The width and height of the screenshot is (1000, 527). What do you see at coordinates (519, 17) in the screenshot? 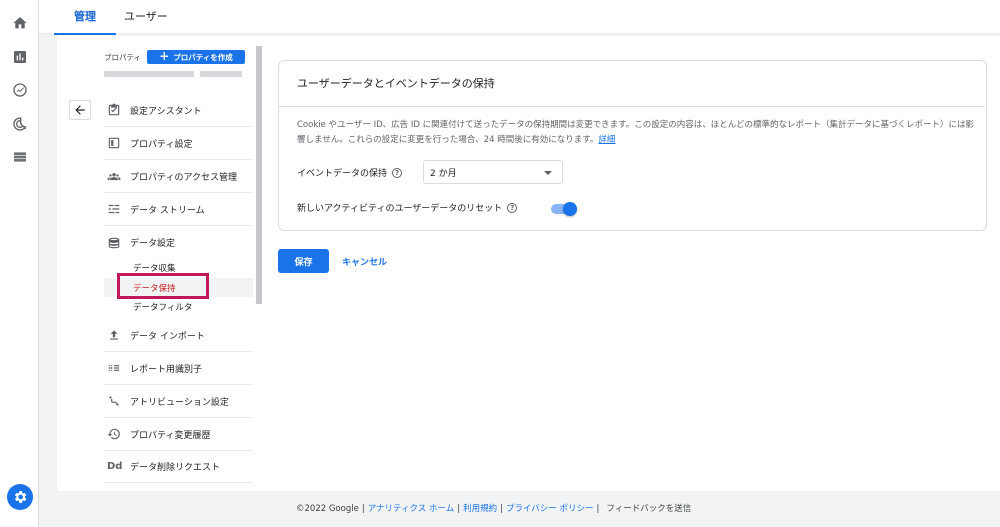
I see `top-tab-bar: 管理 ユーザー` at bounding box center [519, 17].